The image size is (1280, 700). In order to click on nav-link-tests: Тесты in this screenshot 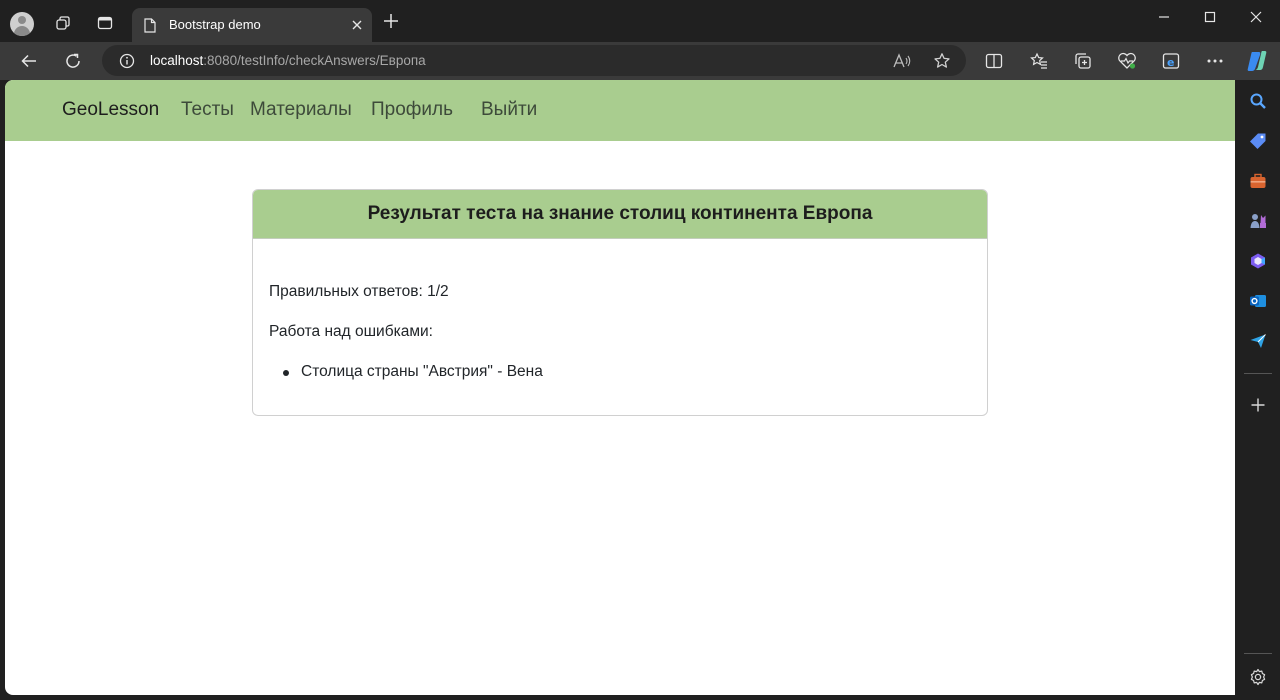, I will do `click(207, 110)`.